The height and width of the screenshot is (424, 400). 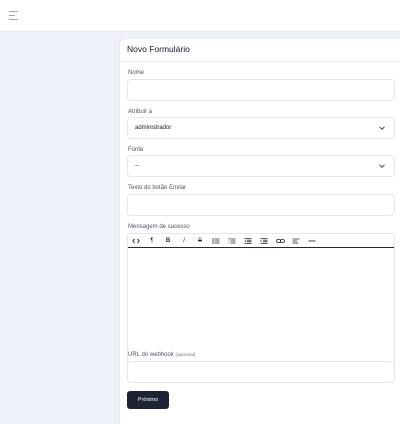 I want to click on source-select: --, so click(x=261, y=166).